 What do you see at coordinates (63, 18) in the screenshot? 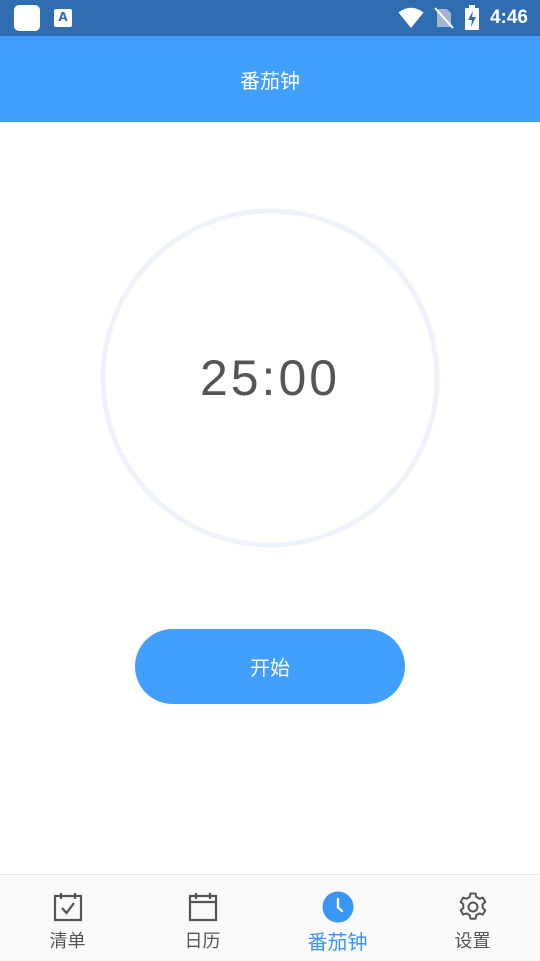
I see `keyboard-a-icon: A` at bounding box center [63, 18].